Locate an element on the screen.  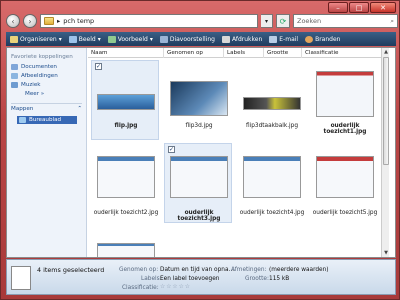
column-rating: Classificatie is located at coordinates (342, 53).